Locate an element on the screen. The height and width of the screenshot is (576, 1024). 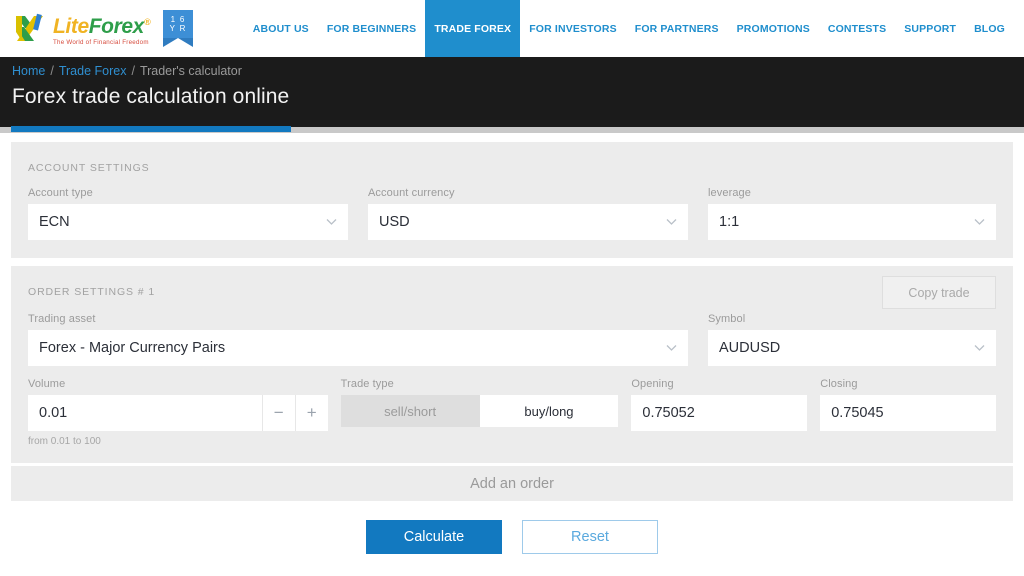
account-type-select: ECN is located at coordinates (188, 222).